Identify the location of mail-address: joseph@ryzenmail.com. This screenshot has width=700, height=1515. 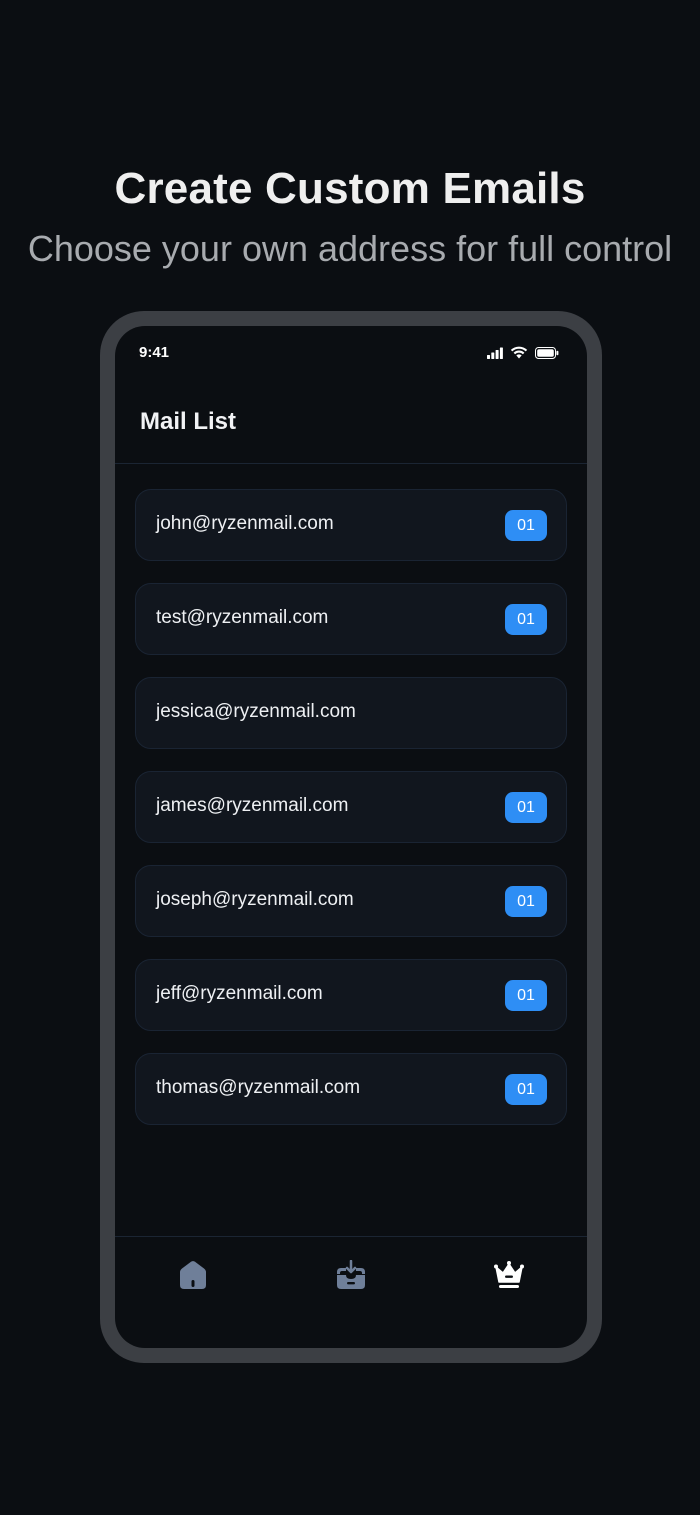
(255, 899).